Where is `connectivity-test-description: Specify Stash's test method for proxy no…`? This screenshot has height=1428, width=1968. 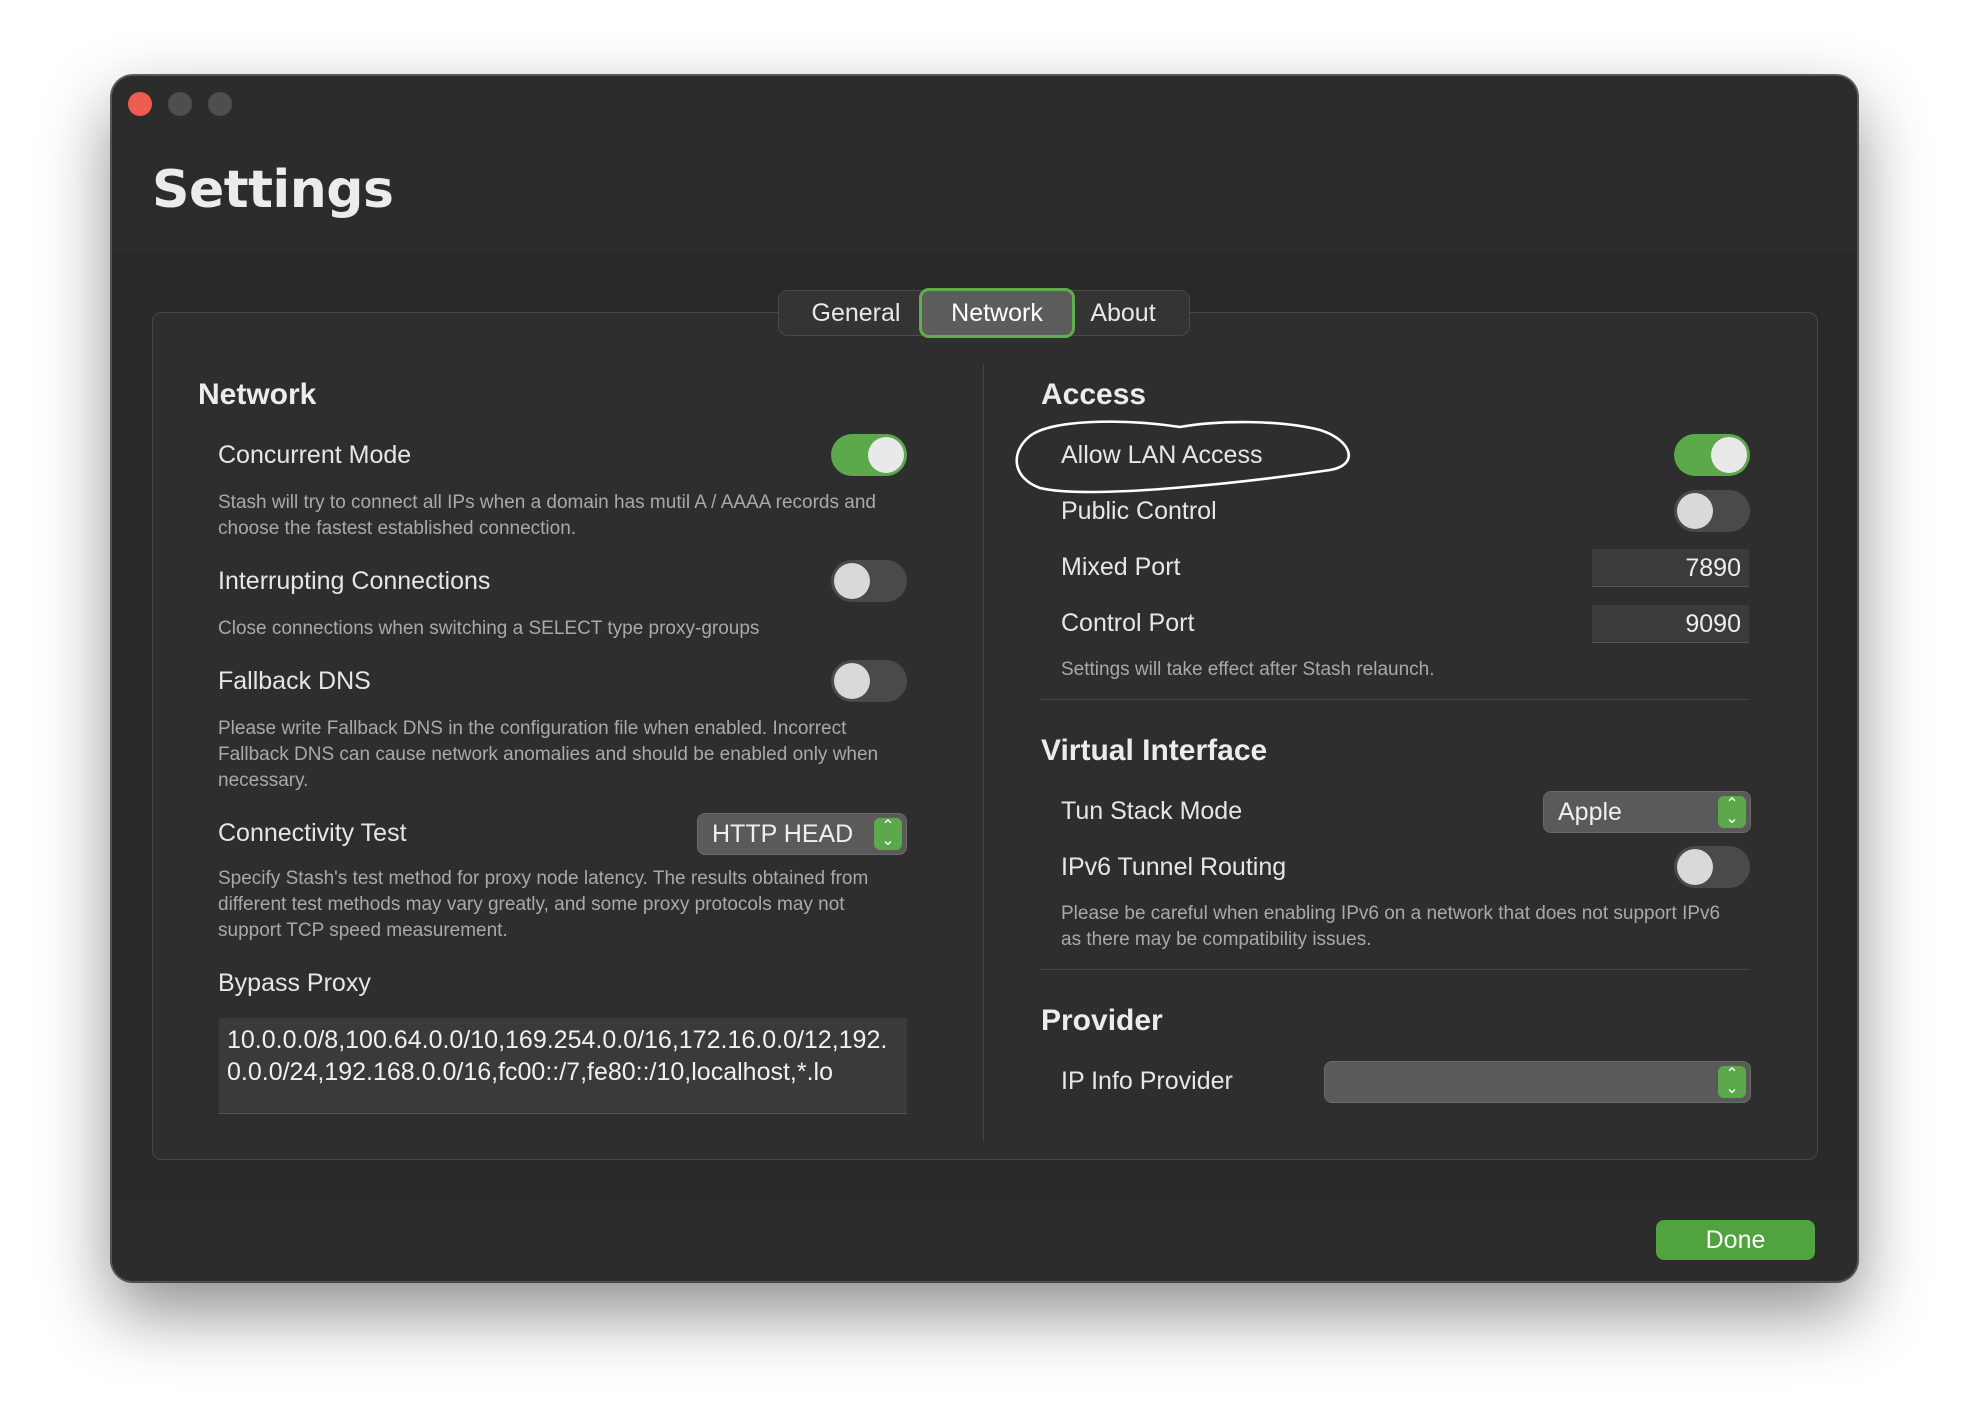 connectivity-test-description: Specify Stash's test method for proxy no… is located at coordinates (543, 904).